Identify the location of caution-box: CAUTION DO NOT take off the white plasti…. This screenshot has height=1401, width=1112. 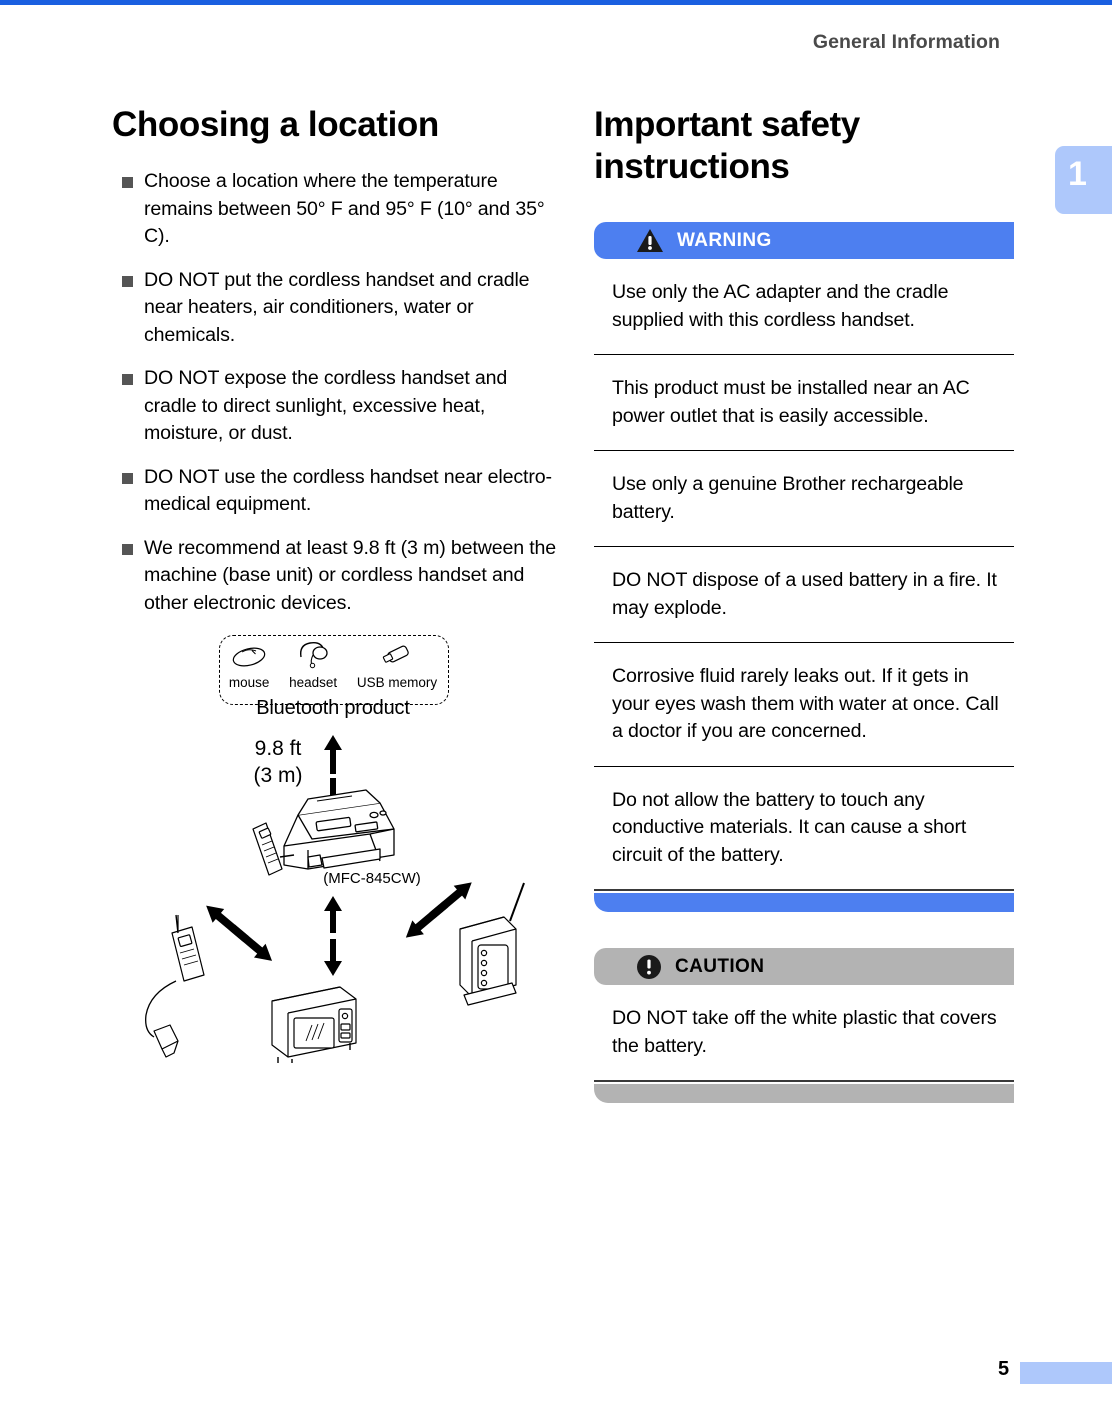
(804, 1025).